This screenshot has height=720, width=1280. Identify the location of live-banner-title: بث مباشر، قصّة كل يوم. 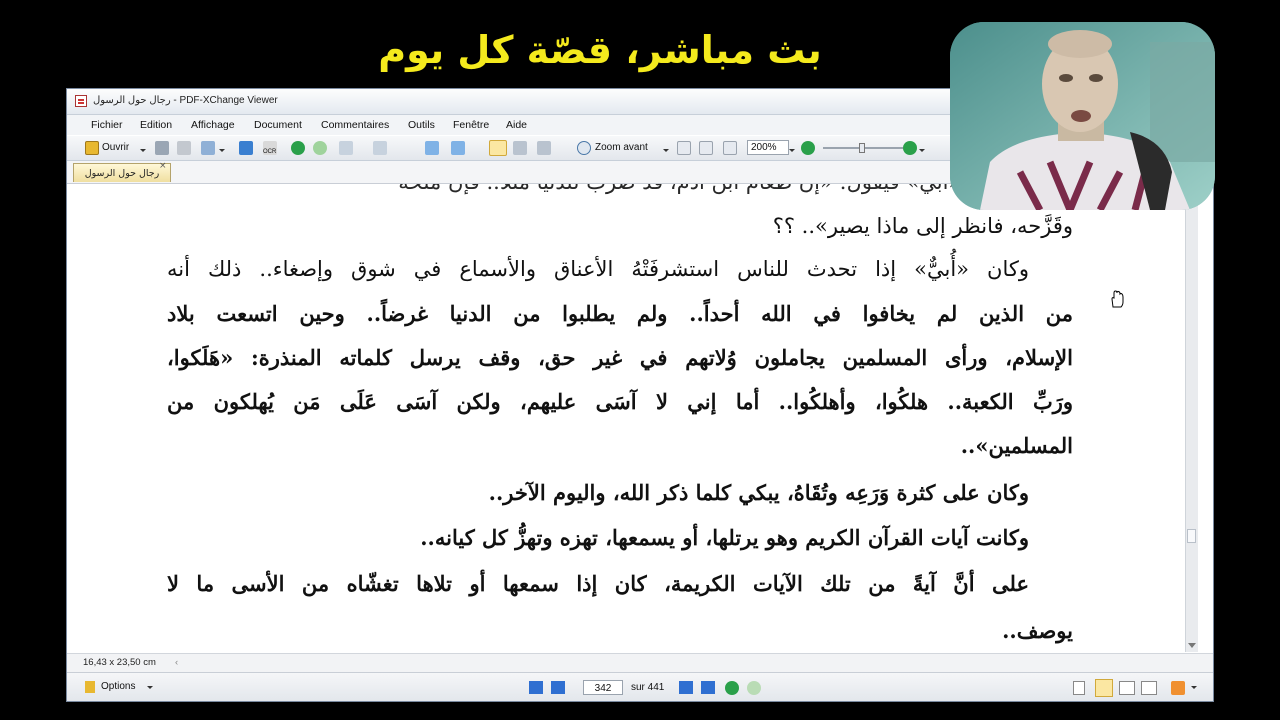
(600, 50).